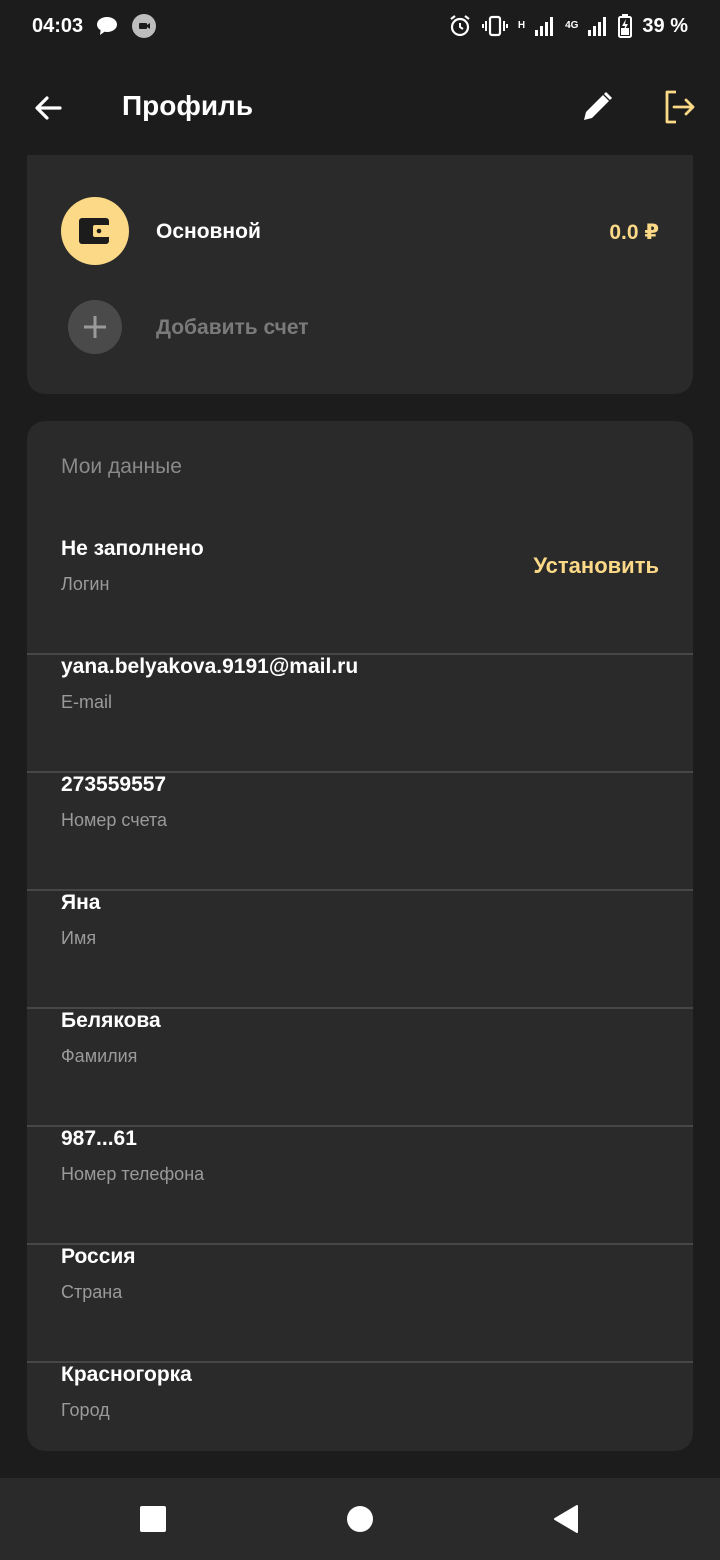 Image resolution: width=720 pixels, height=1560 pixels. I want to click on field-label: Фамилия, so click(99, 1056).